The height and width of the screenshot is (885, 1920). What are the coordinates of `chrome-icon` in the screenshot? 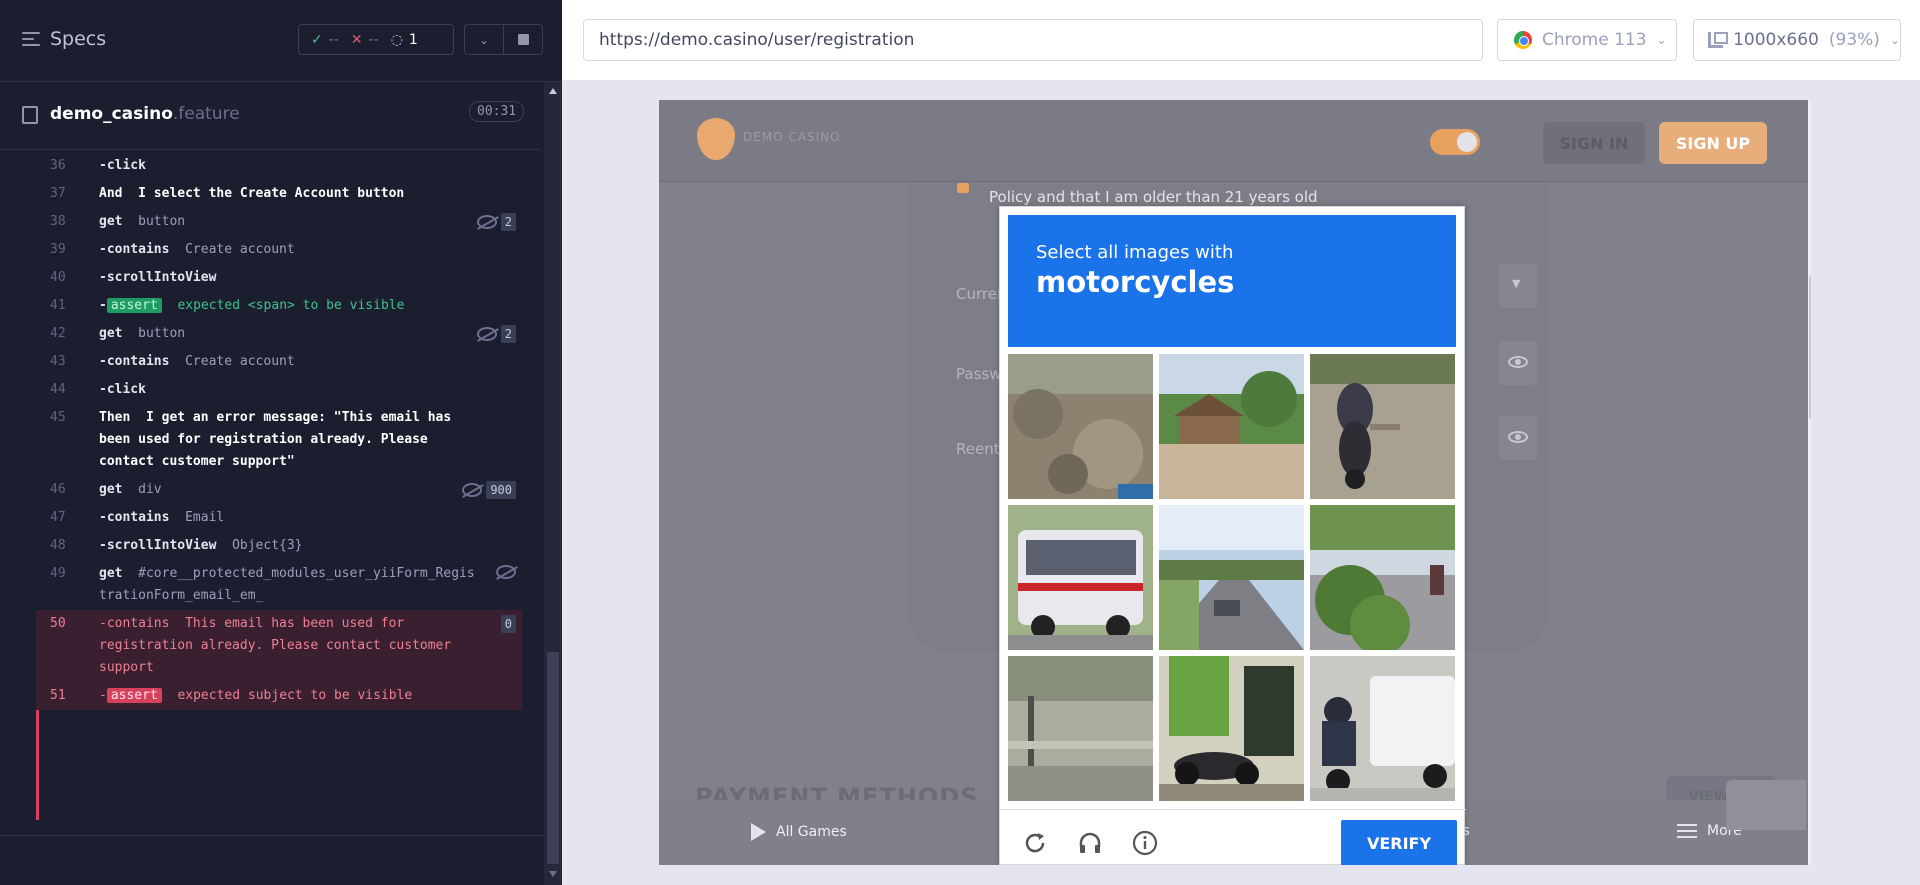 It's located at (1523, 40).